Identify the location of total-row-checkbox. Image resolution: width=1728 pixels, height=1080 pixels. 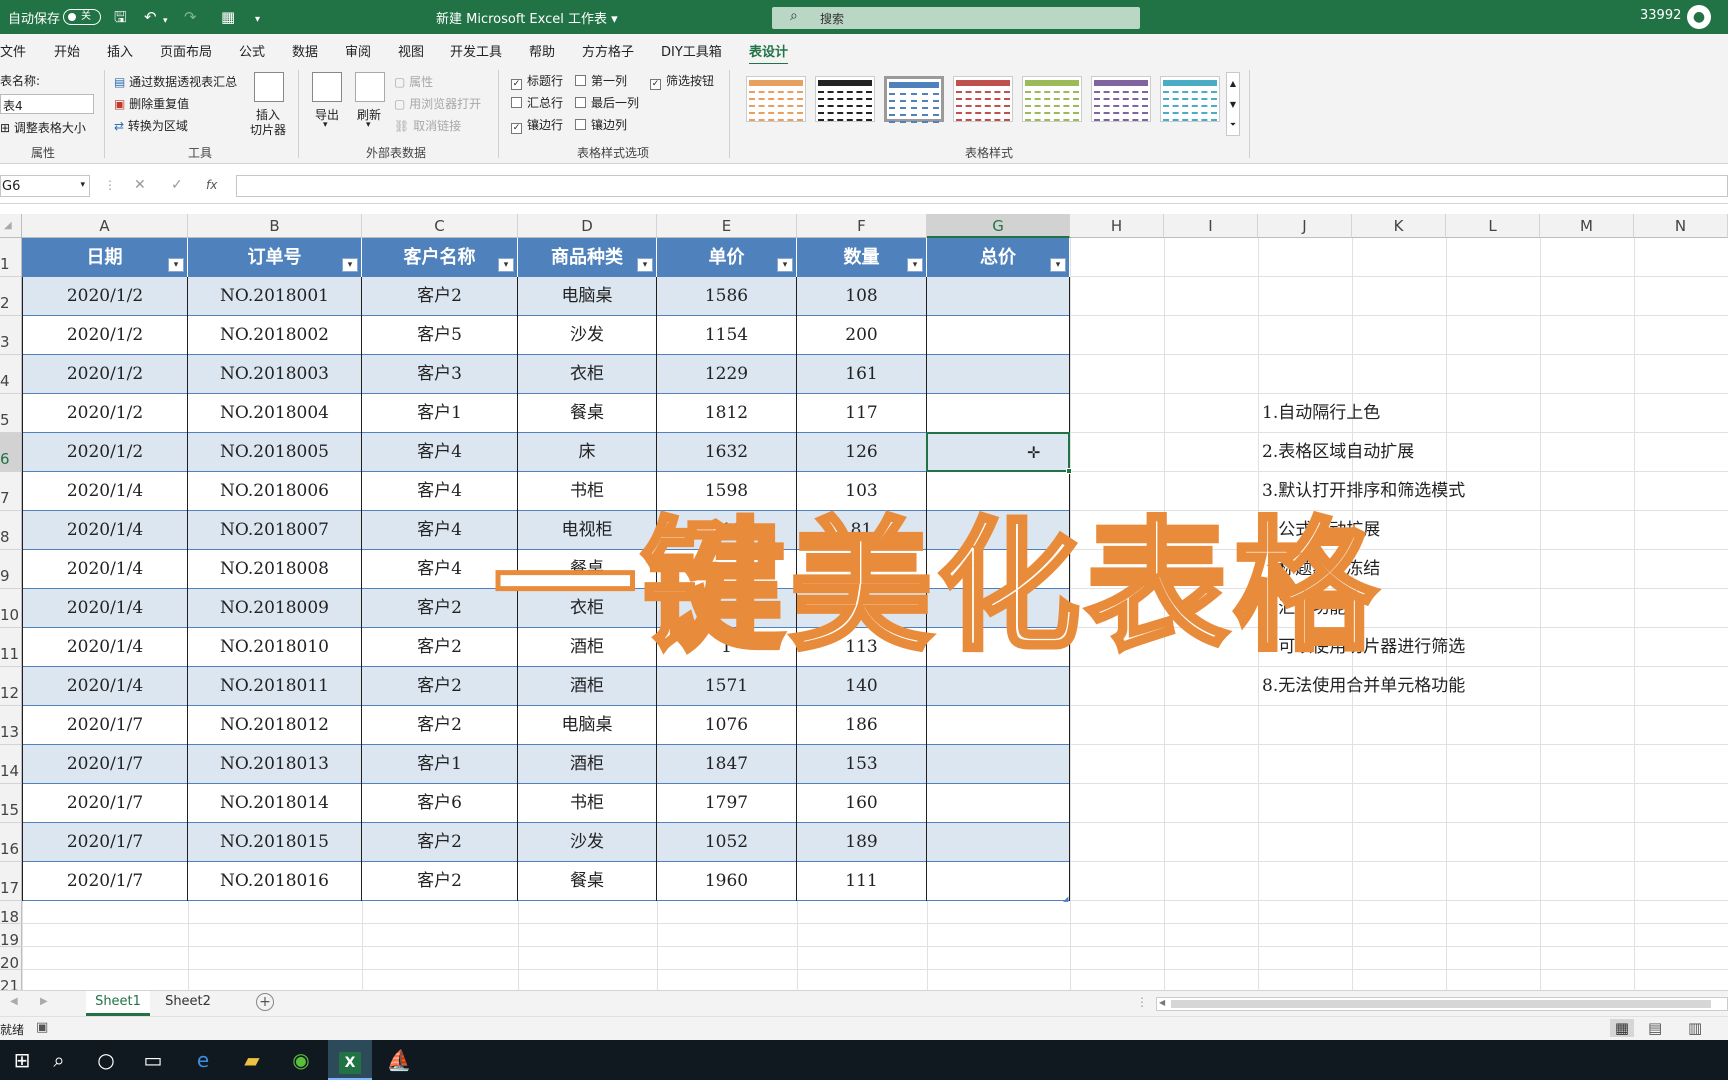
(516, 102).